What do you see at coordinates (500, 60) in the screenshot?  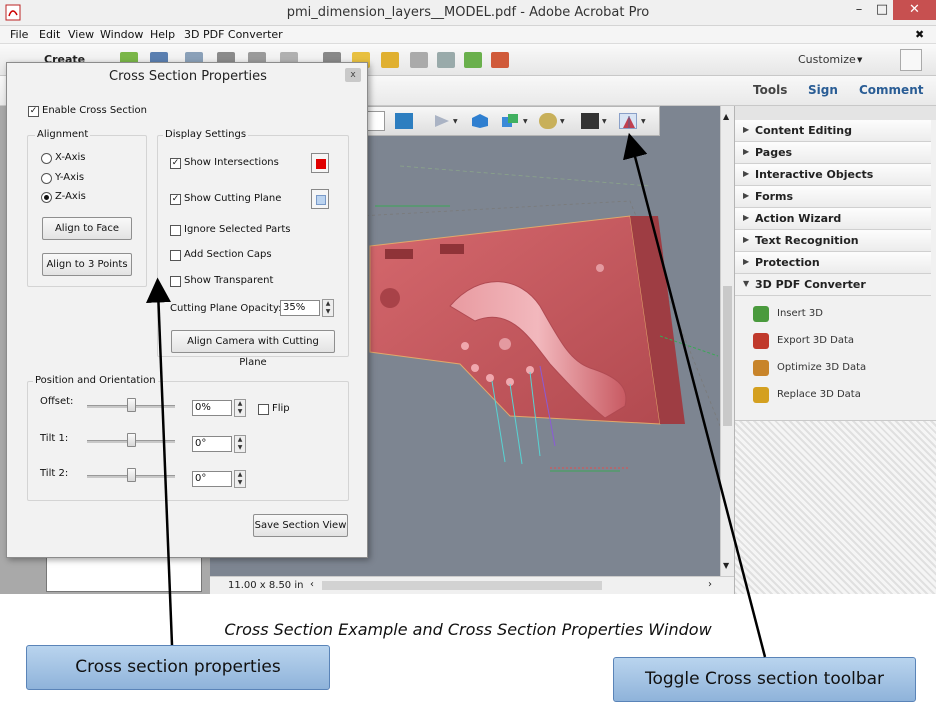 I see `help-icon` at bounding box center [500, 60].